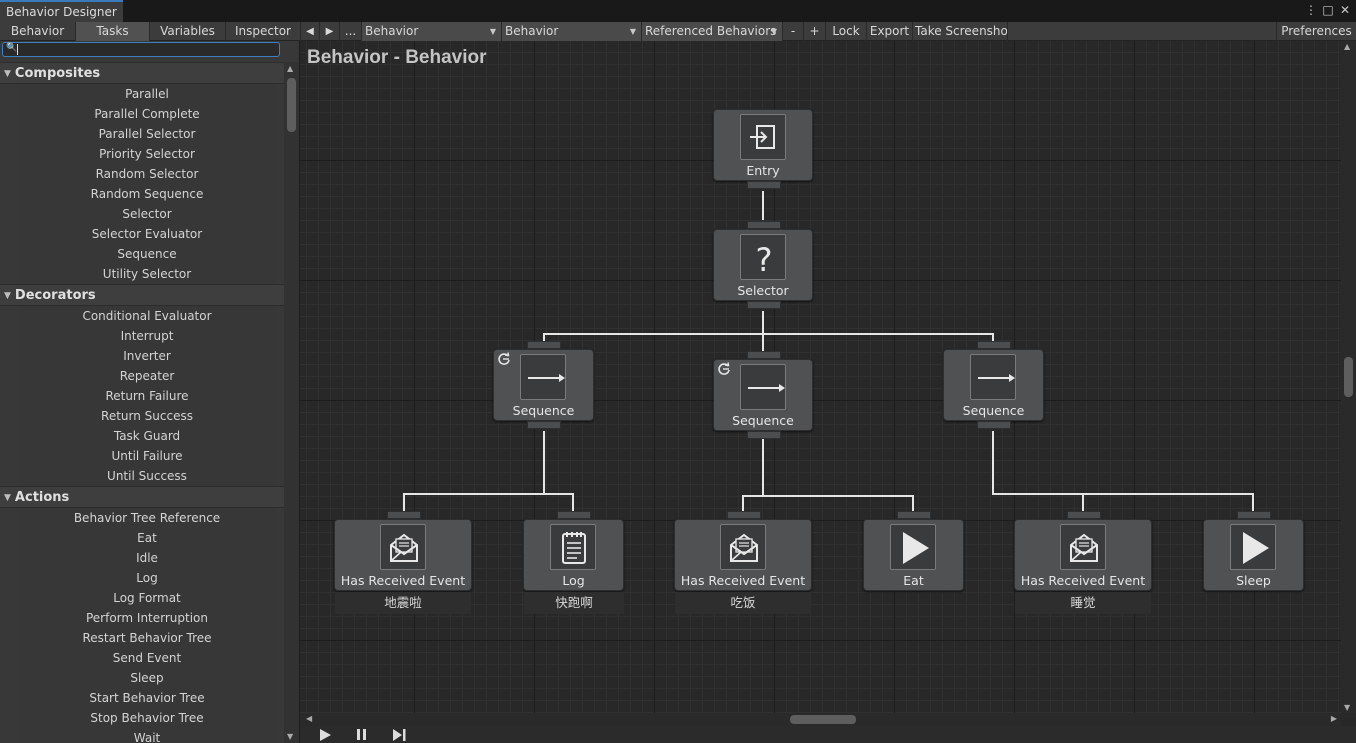 Image resolution: width=1356 pixels, height=743 pixels. What do you see at coordinates (993, 385) in the screenshot?
I see `sequence-node-right: Sequence` at bounding box center [993, 385].